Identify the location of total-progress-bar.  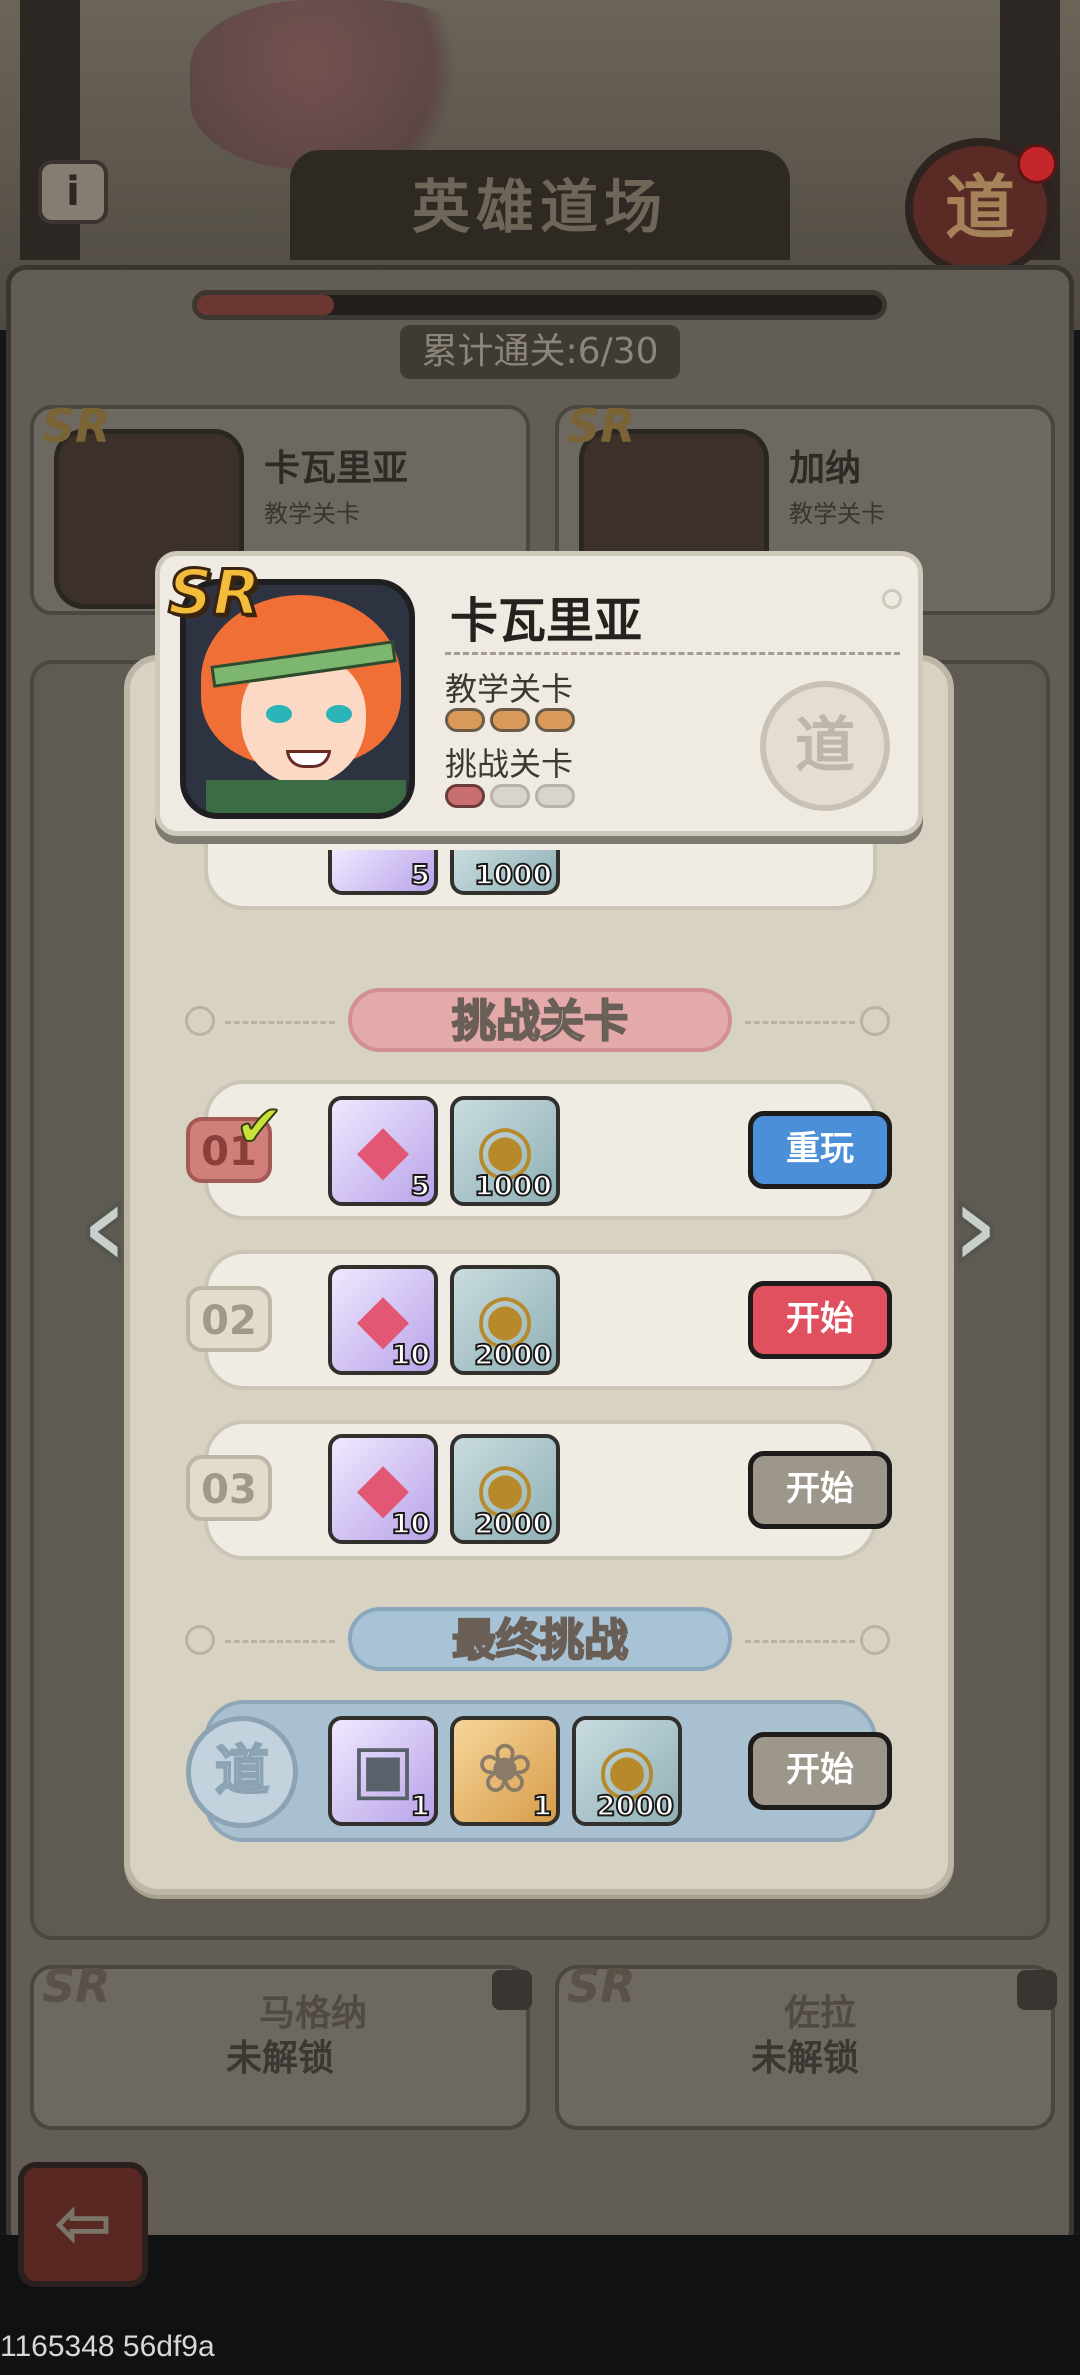
(539, 305).